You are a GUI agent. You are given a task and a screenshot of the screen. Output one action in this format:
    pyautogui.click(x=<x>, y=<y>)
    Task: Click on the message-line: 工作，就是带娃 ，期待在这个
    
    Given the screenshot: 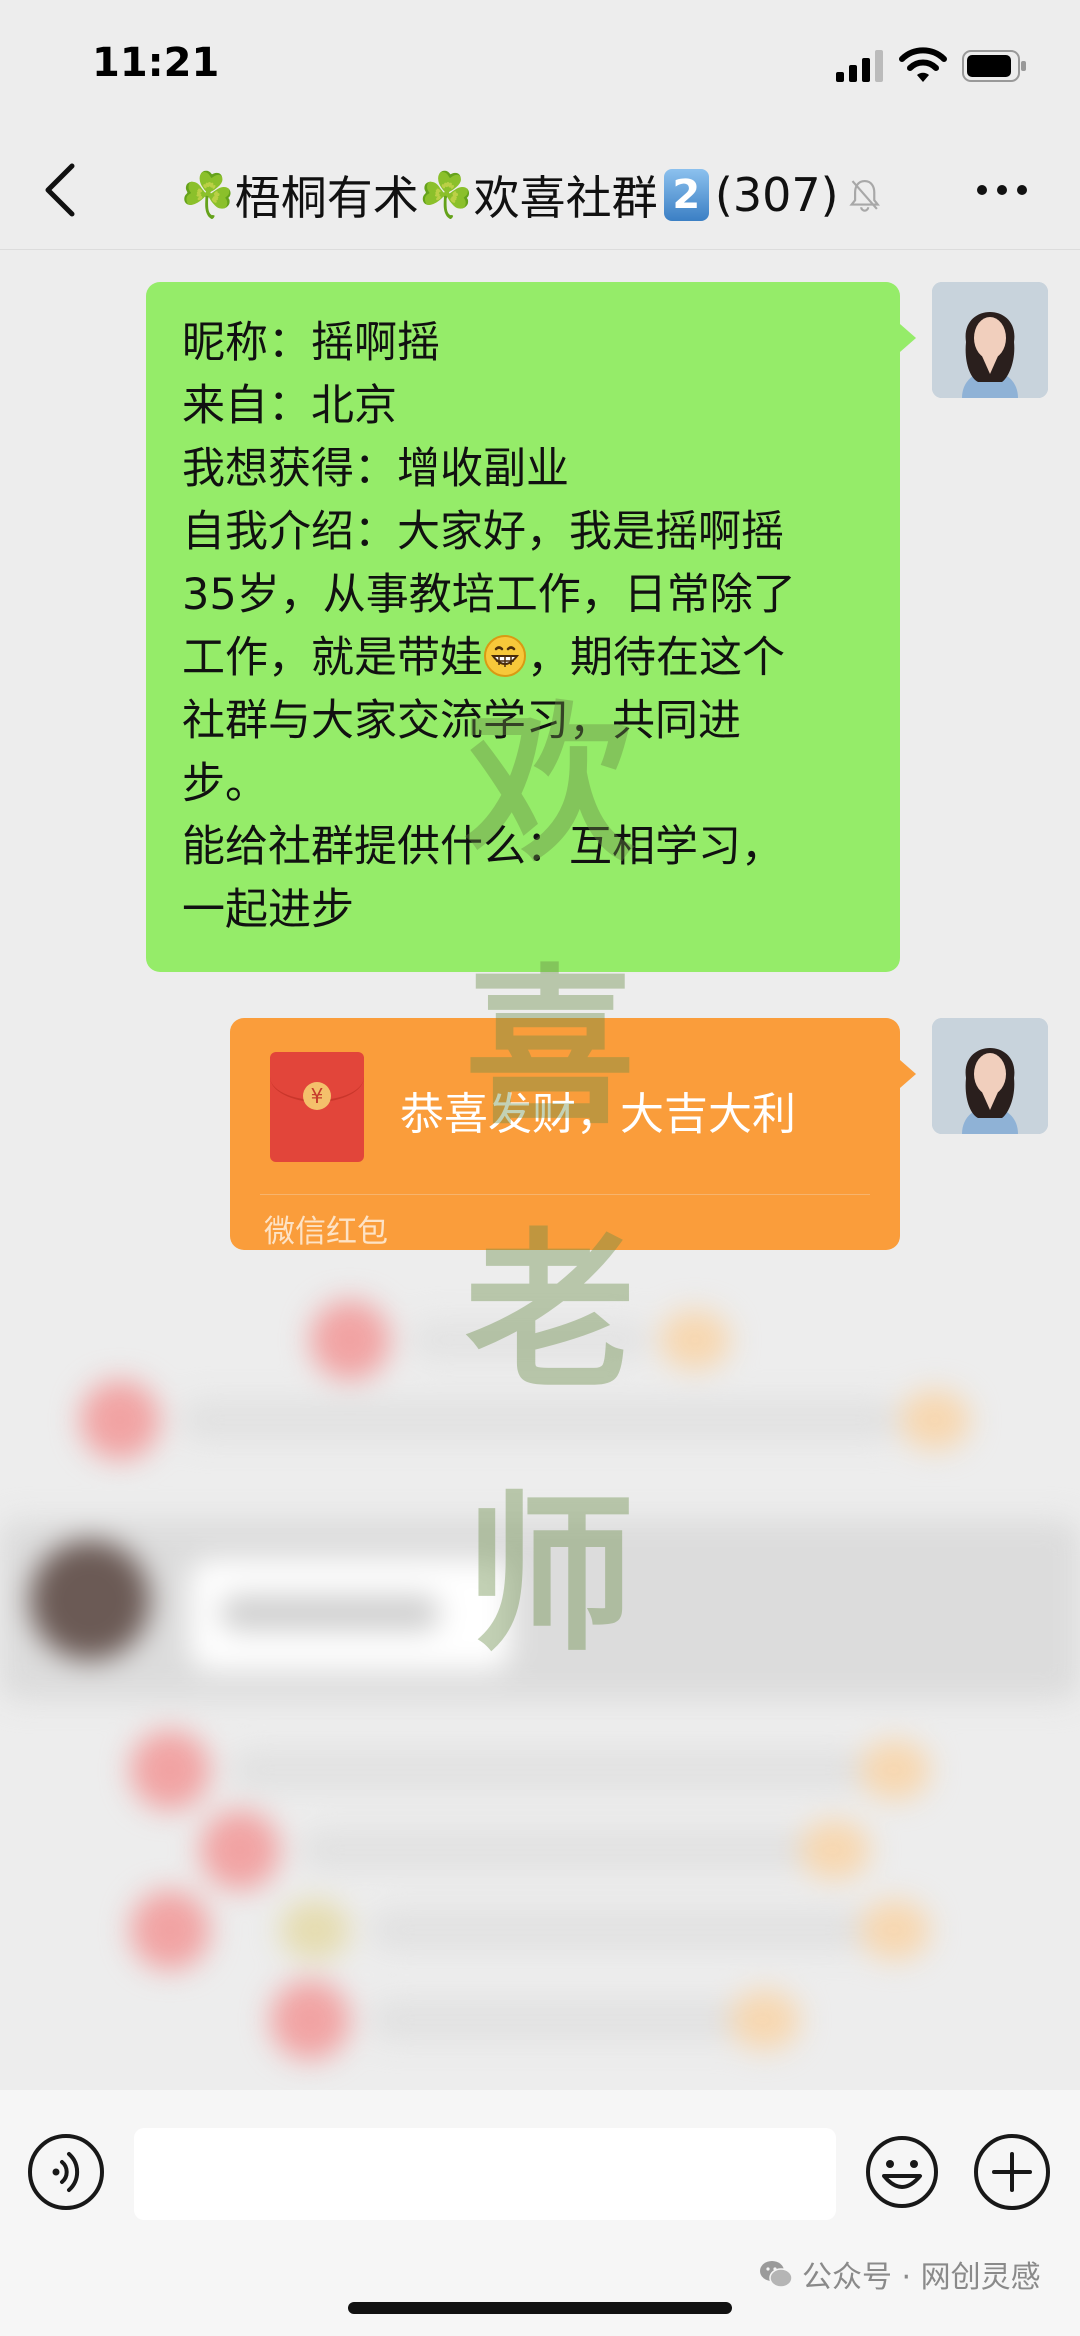 What is the action you would take?
    pyautogui.click(x=522, y=658)
    